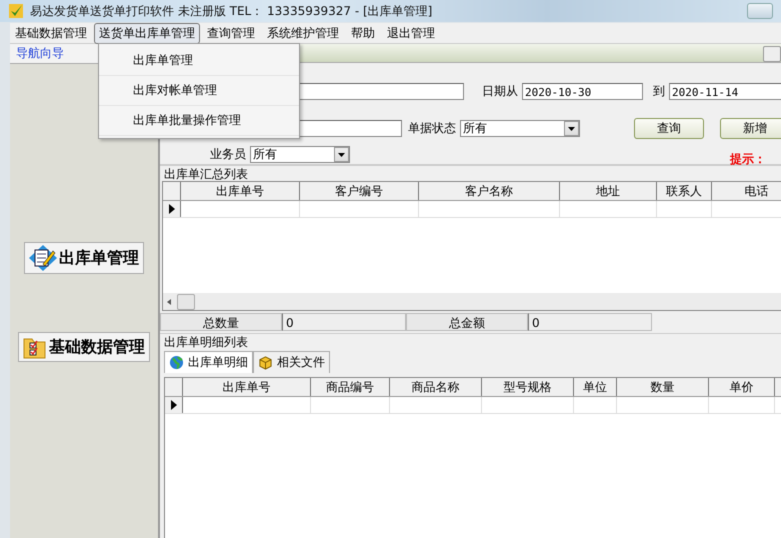  Describe the element at coordinates (228, 154) in the screenshot. I see `field-label: 业务员` at that location.